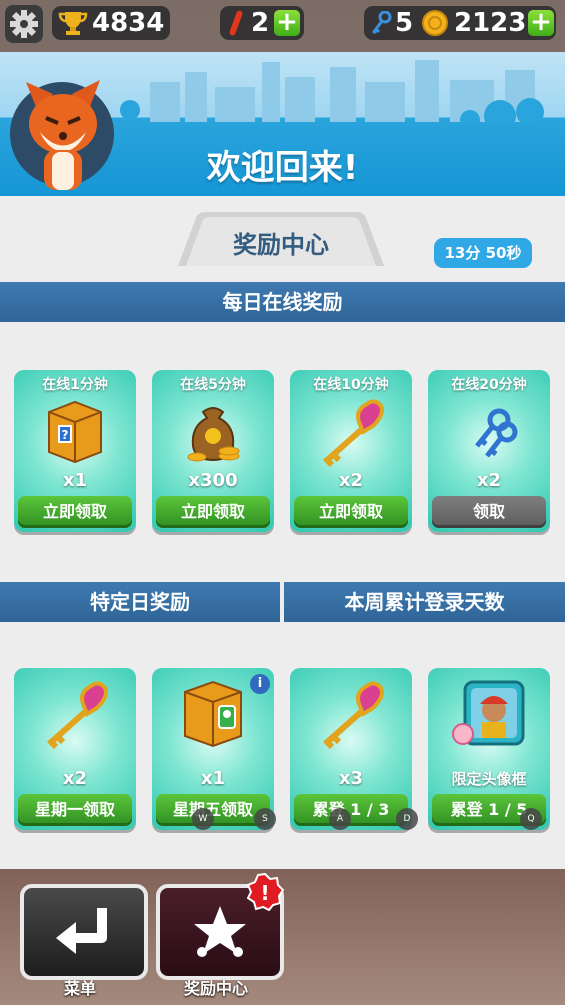 This screenshot has height=1005, width=565. What do you see at coordinates (220, 931) in the screenshot?
I see `star-rank-icon` at bounding box center [220, 931].